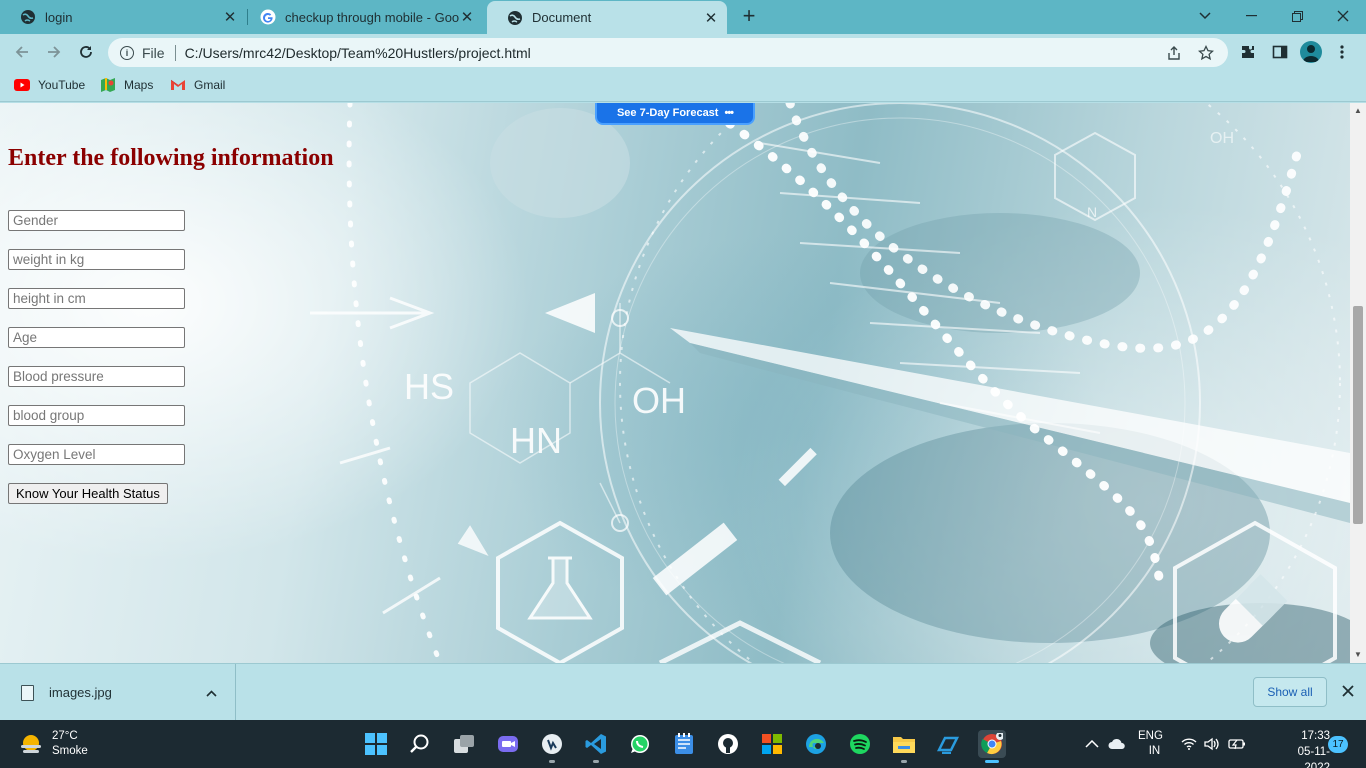 The width and height of the screenshot is (1366, 768). What do you see at coordinates (420, 744) in the screenshot?
I see `taskbar-search` at bounding box center [420, 744].